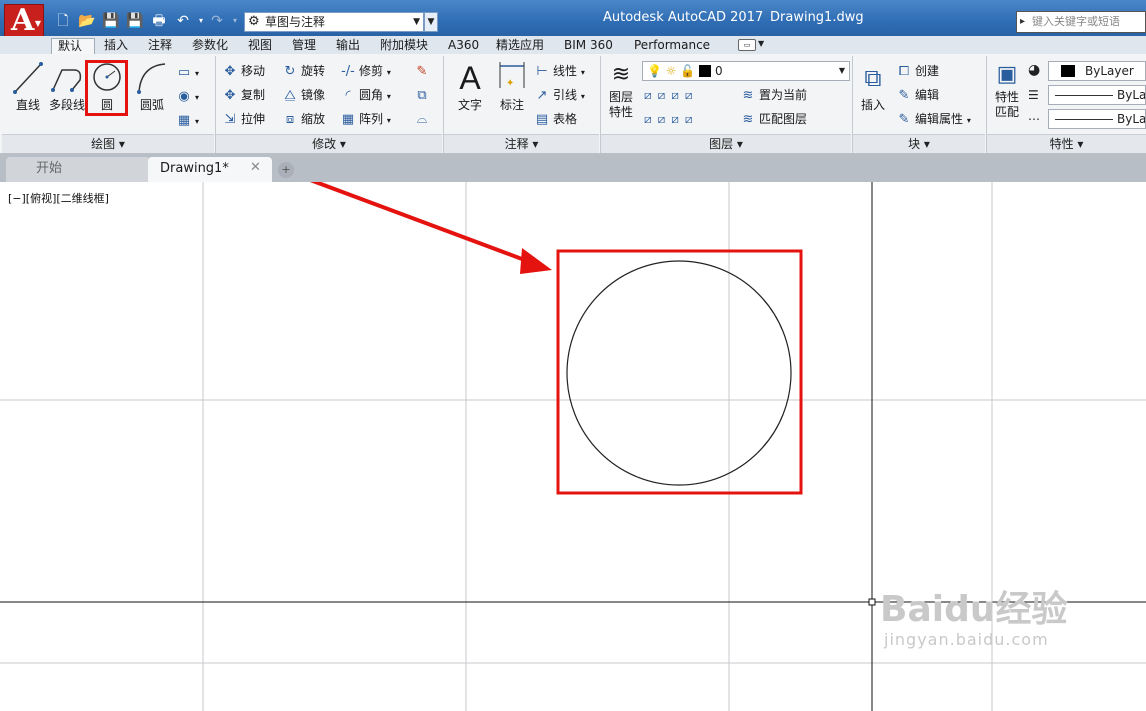 Image resolution: width=1146 pixels, height=711 pixels. I want to click on make-current-button: ≋ 置为当前, so click(773, 95).